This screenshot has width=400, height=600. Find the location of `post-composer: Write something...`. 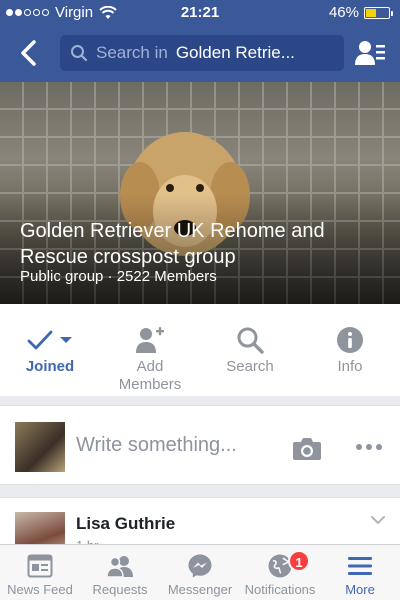

post-composer: Write something... is located at coordinates (200, 445).